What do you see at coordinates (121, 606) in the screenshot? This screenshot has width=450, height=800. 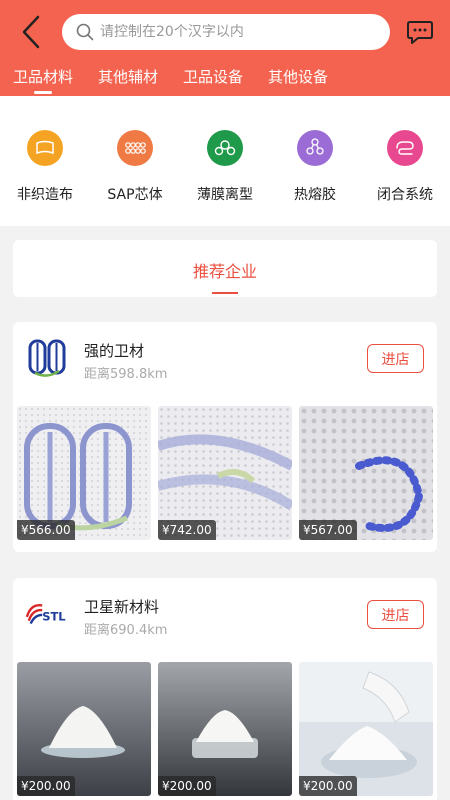 I see `store-name: 卫星新材料` at bounding box center [121, 606].